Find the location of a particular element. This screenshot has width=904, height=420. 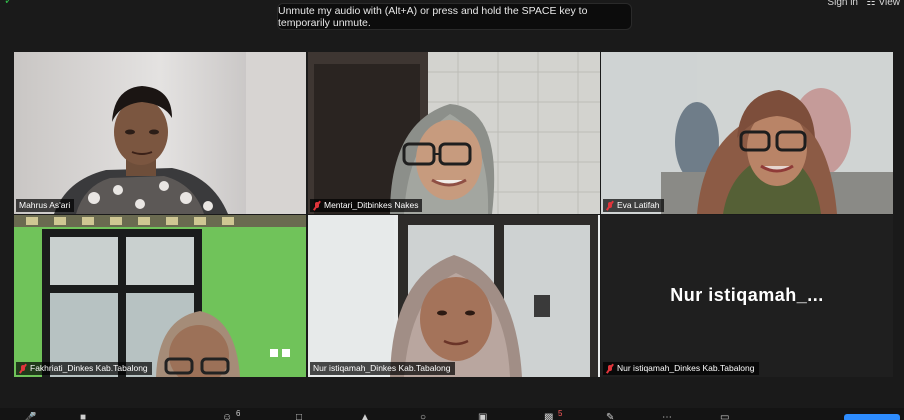

chat-button: □ is located at coordinates (299, 416).